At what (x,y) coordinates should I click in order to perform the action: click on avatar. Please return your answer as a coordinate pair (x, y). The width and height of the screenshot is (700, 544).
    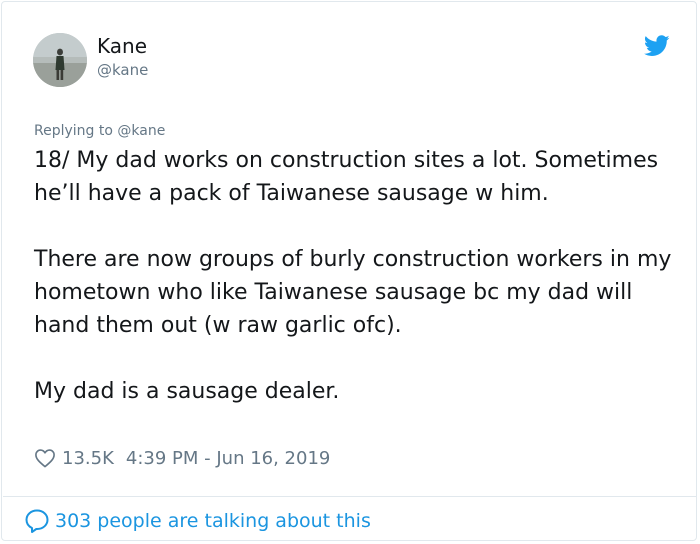
    Looking at the image, I should click on (60, 60).